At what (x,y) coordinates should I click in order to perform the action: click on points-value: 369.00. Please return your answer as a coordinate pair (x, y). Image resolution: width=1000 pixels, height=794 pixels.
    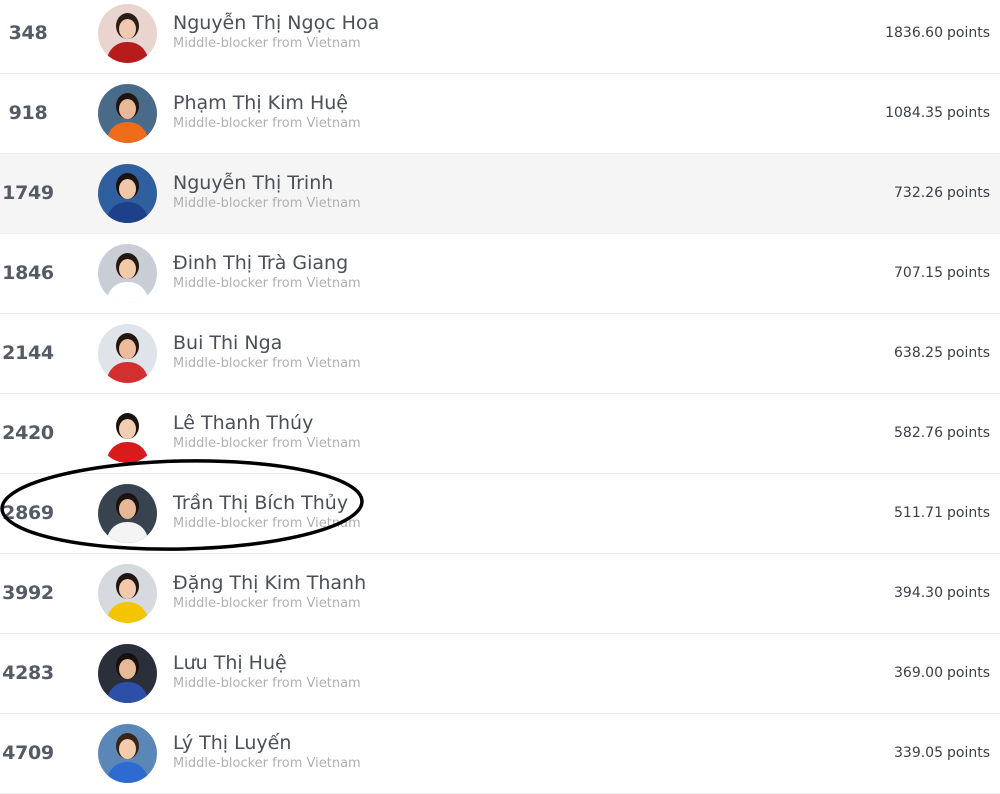
    Looking at the image, I should click on (918, 673).